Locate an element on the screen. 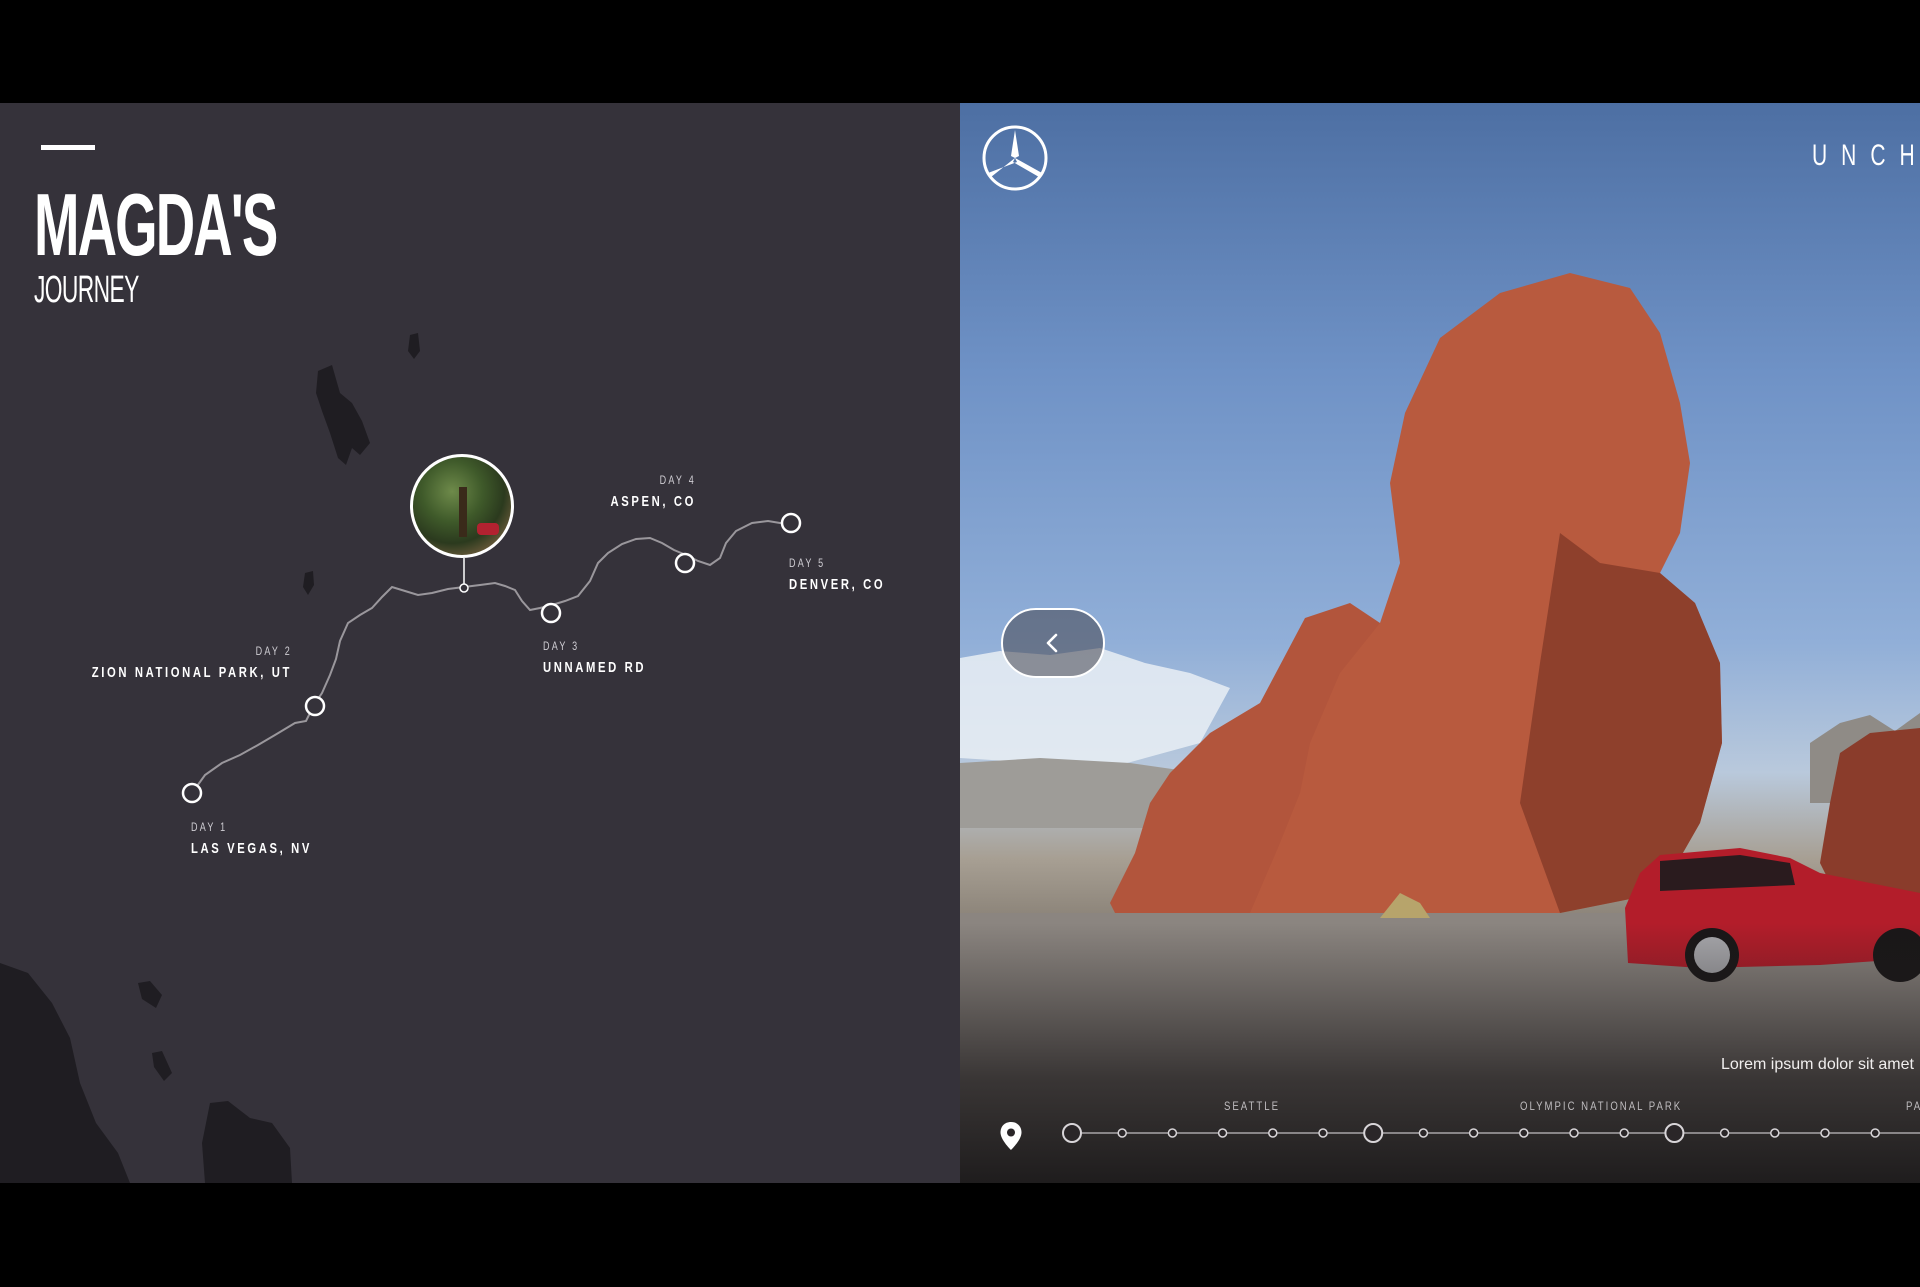 This screenshot has width=1920, height=1287. stop-label-day-5: DAY 5 DENVER, CO is located at coordinates (853, 574).